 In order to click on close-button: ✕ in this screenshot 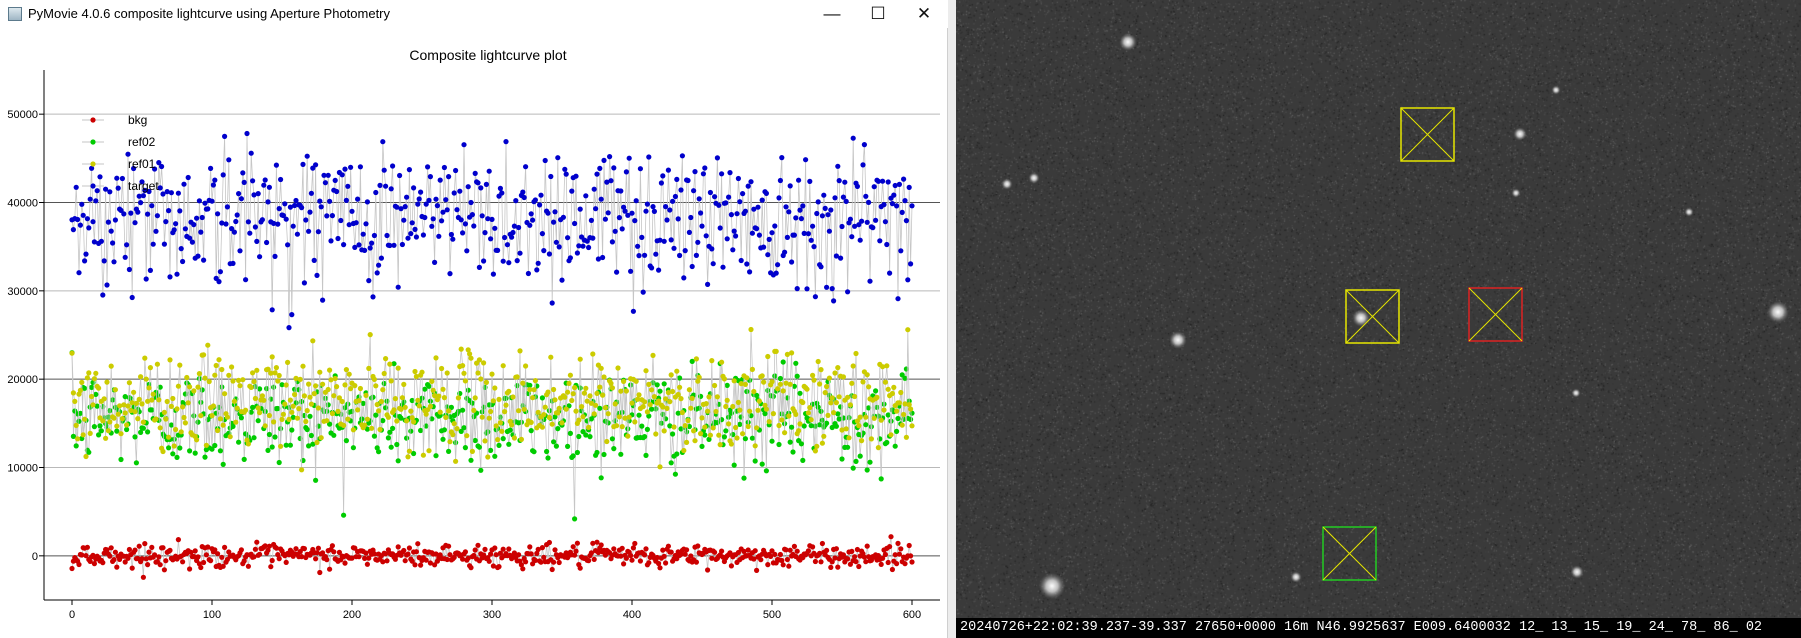, I will do `click(924, 14)`.